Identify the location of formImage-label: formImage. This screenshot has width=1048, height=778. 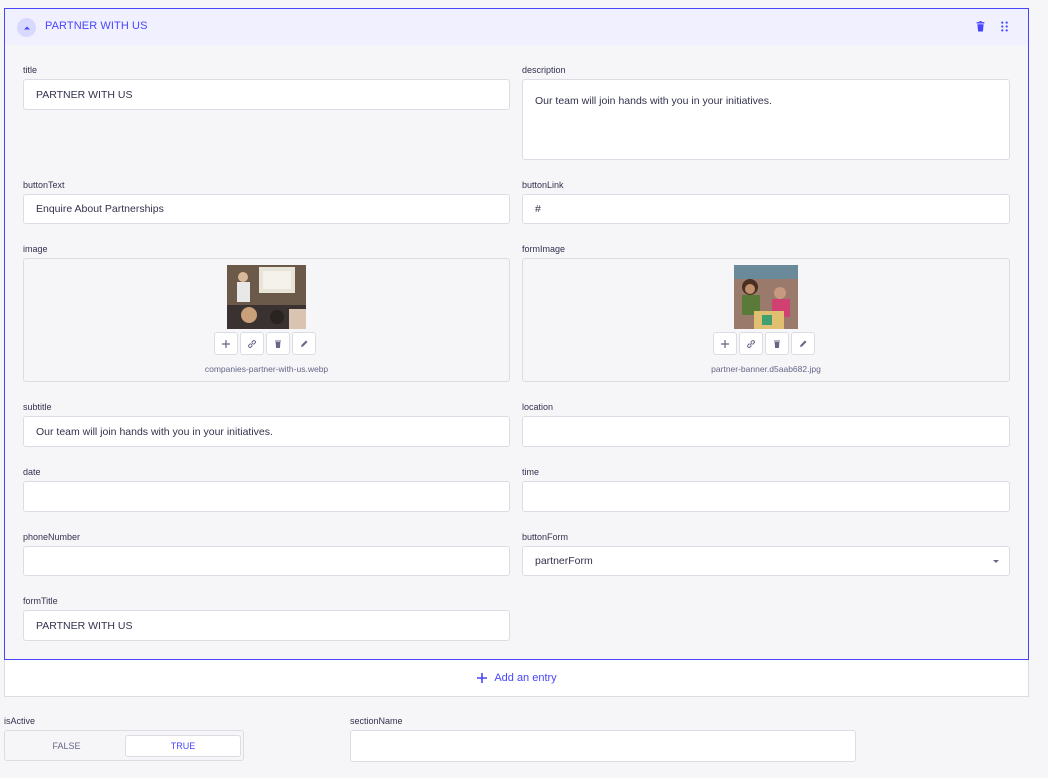
(544, 249).